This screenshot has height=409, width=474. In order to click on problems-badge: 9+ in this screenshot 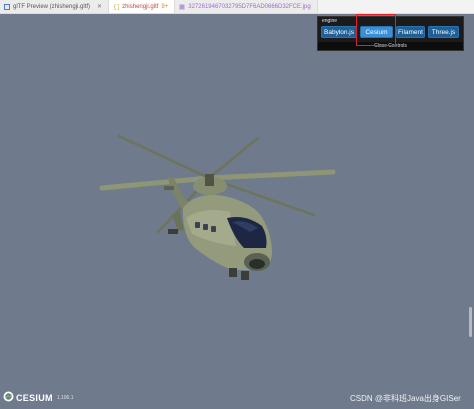, I will do `click(165, 6)`.